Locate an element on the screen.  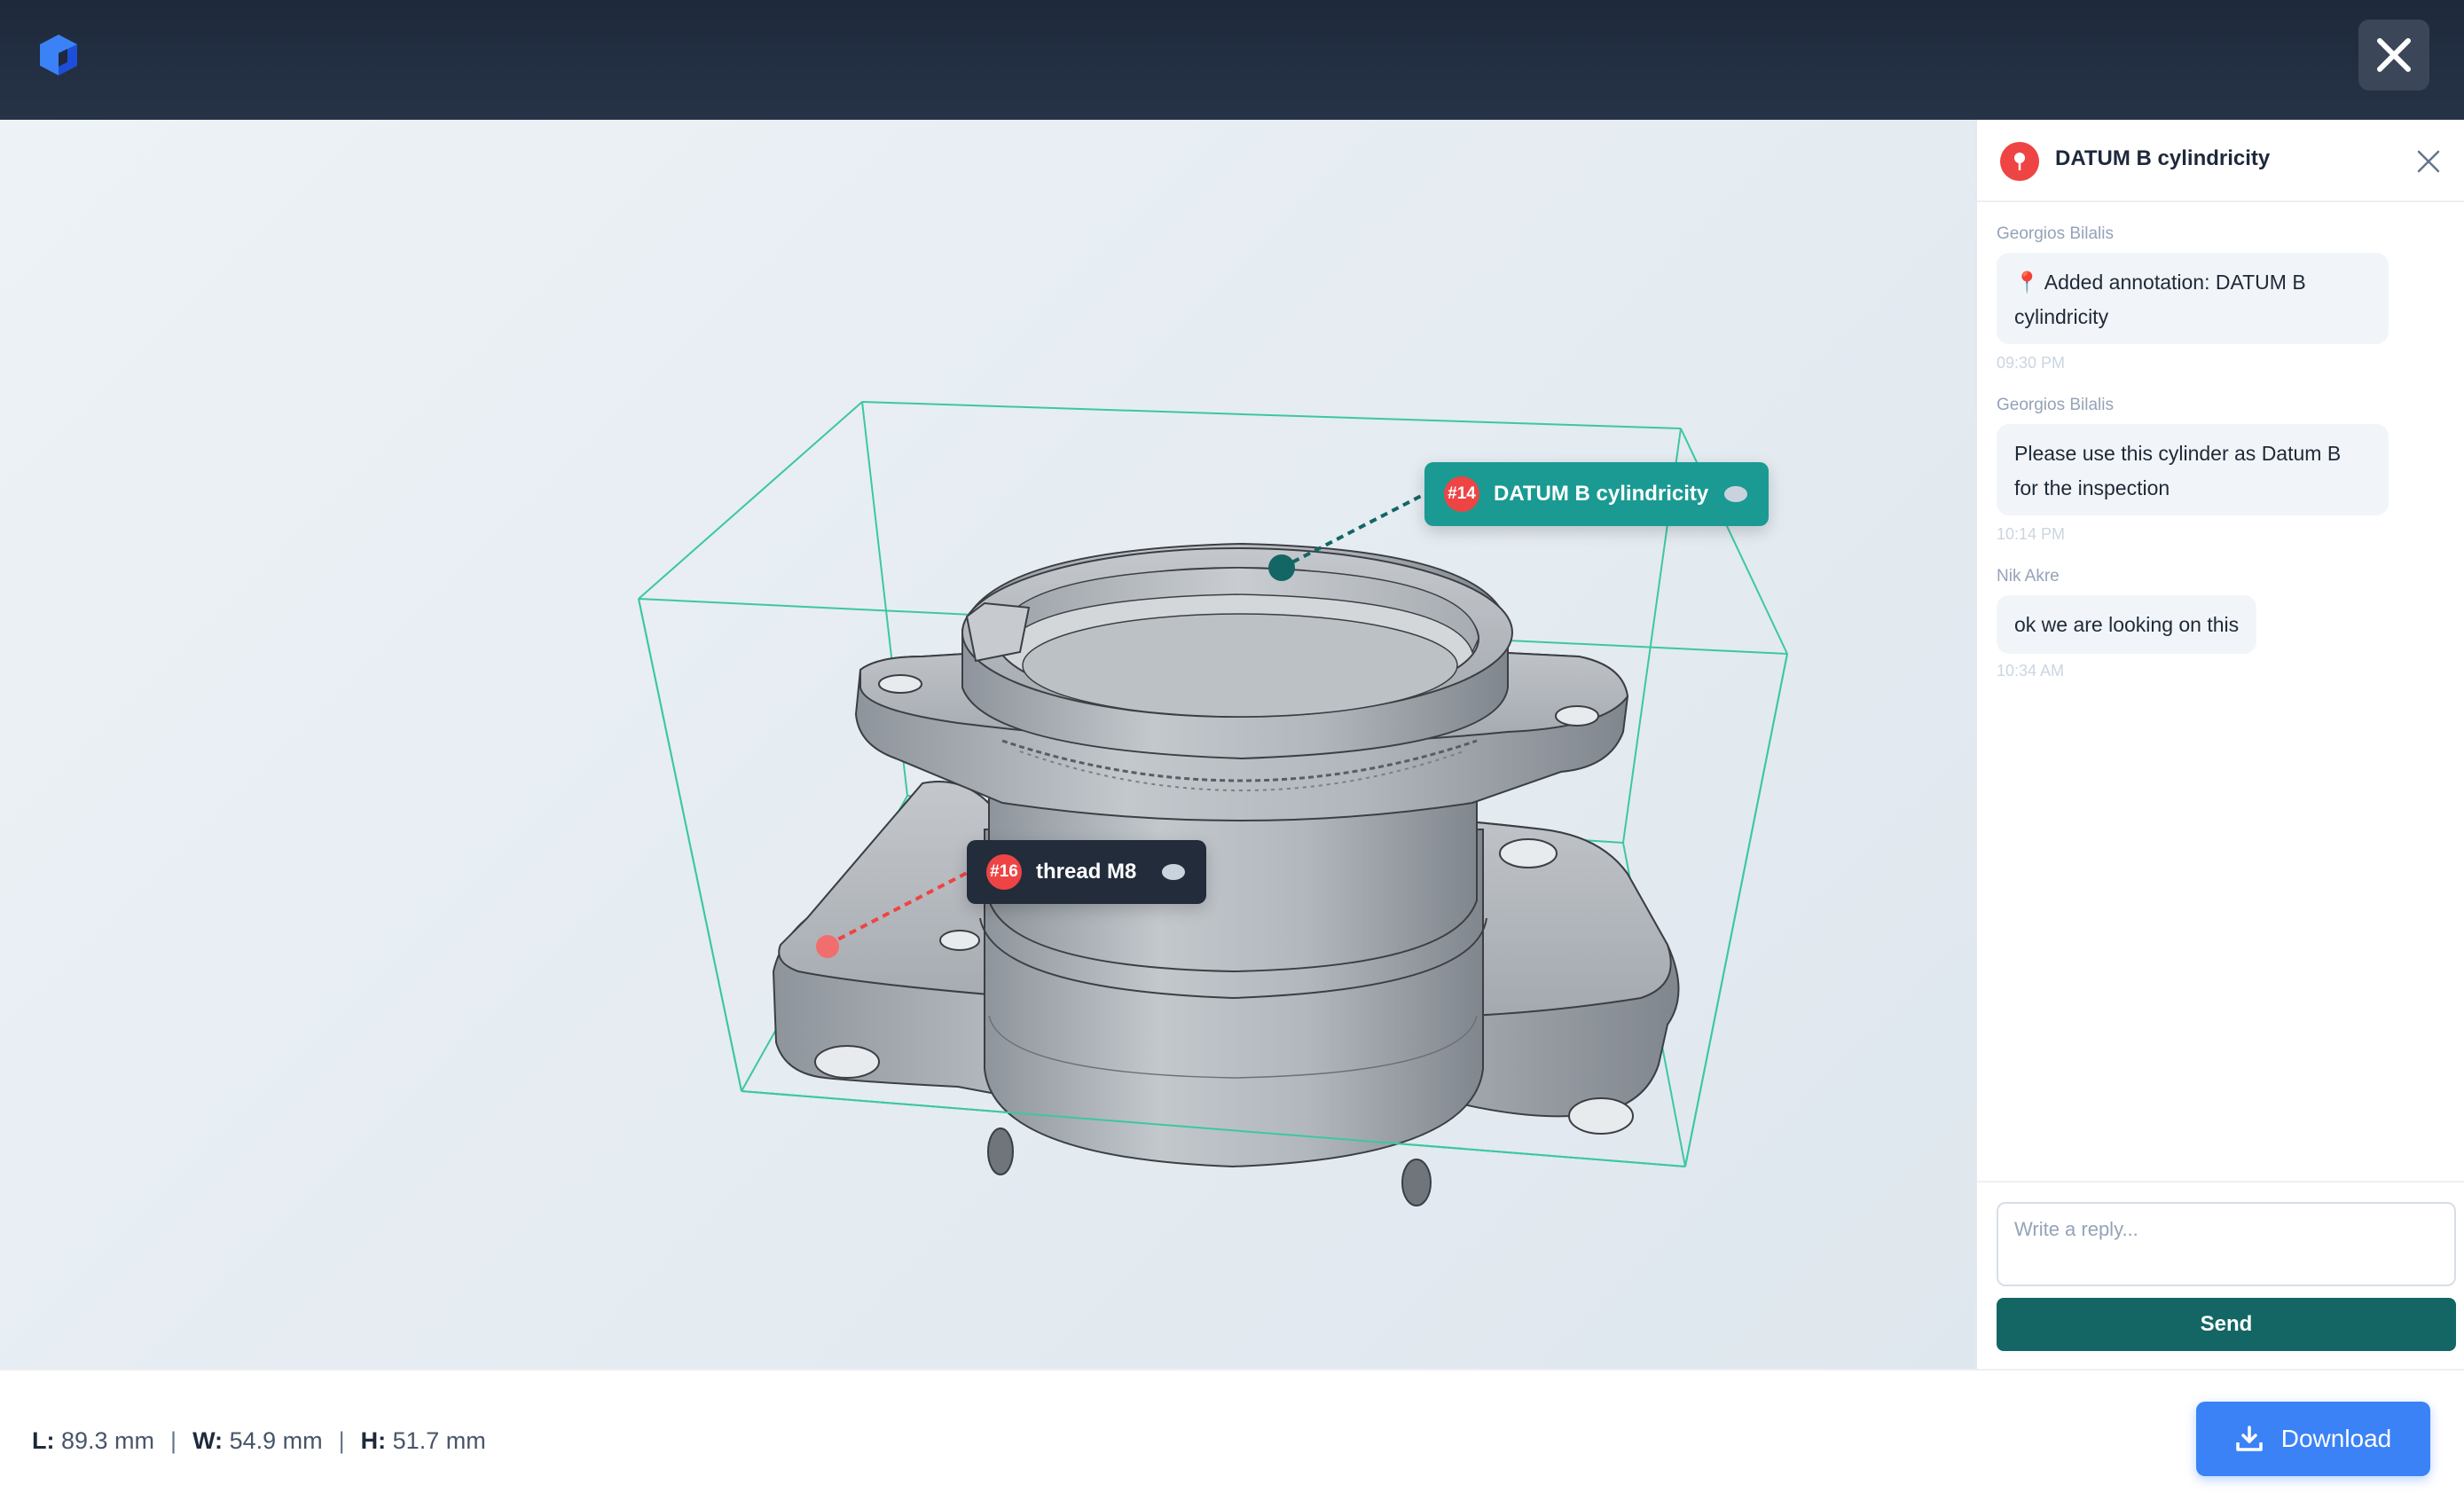
message-time: 10:14 PM is located at coordinates (2031, 534).